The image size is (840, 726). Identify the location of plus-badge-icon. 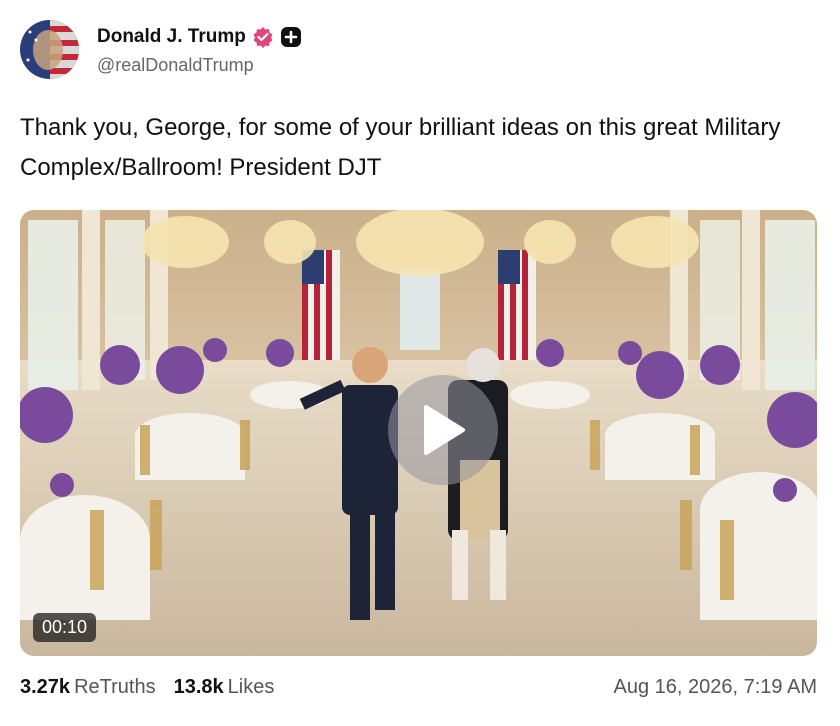
(291, 37).